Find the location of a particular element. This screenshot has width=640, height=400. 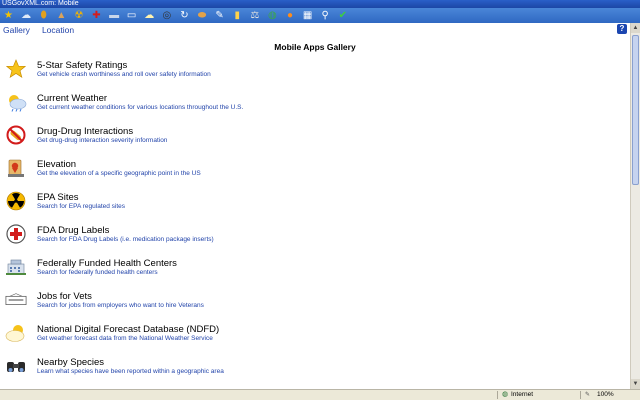

elevation-icon is located at coordinates (16, 168).